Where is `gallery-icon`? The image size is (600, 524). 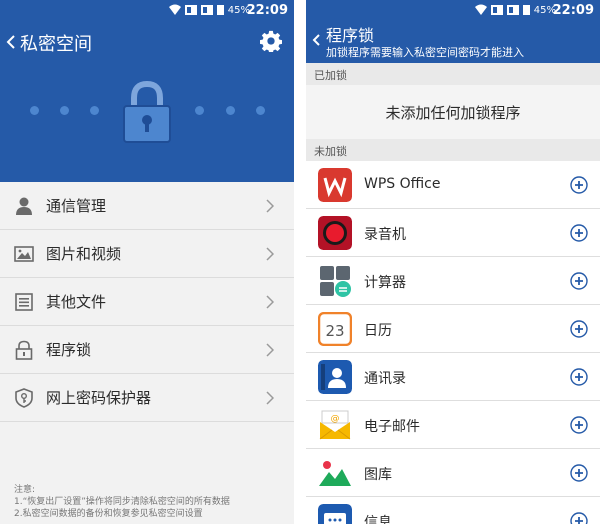 gallery-icon is located at coordinates (335, 473).